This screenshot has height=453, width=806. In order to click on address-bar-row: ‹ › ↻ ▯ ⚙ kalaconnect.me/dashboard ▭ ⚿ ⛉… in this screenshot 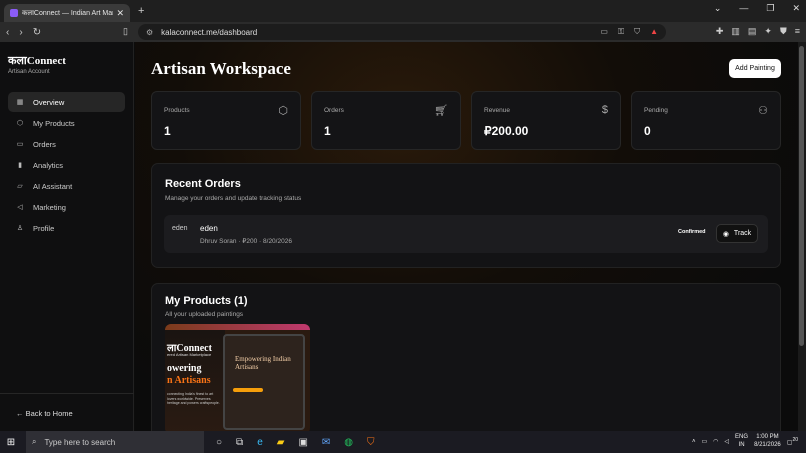, I will do `click(403, 32)`.